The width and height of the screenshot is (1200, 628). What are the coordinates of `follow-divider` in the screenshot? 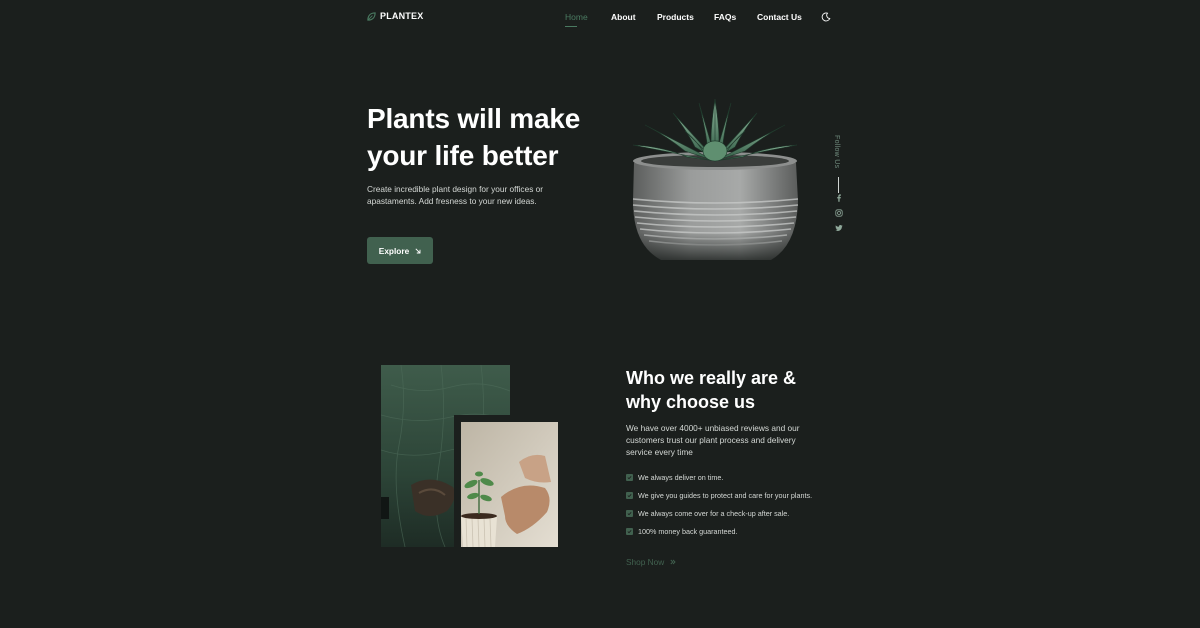 It's located at (838, 185).